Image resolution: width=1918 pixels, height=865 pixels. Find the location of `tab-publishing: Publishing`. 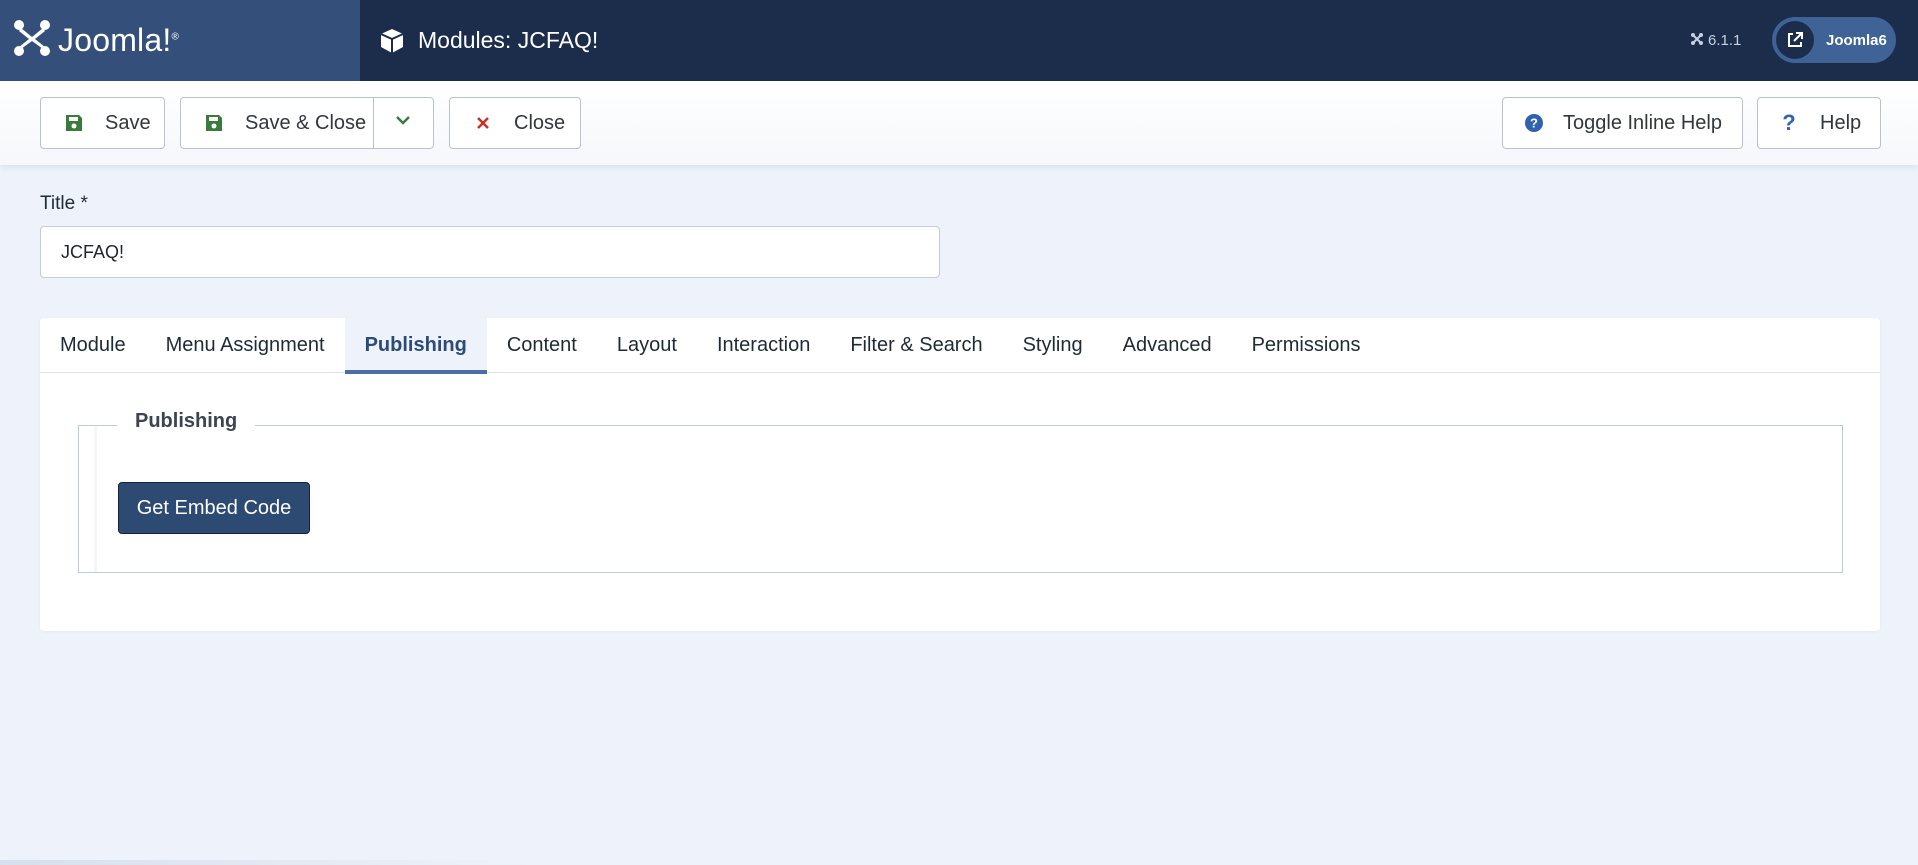

tab-publishing: Publishing is located at coordinates (416, 346).